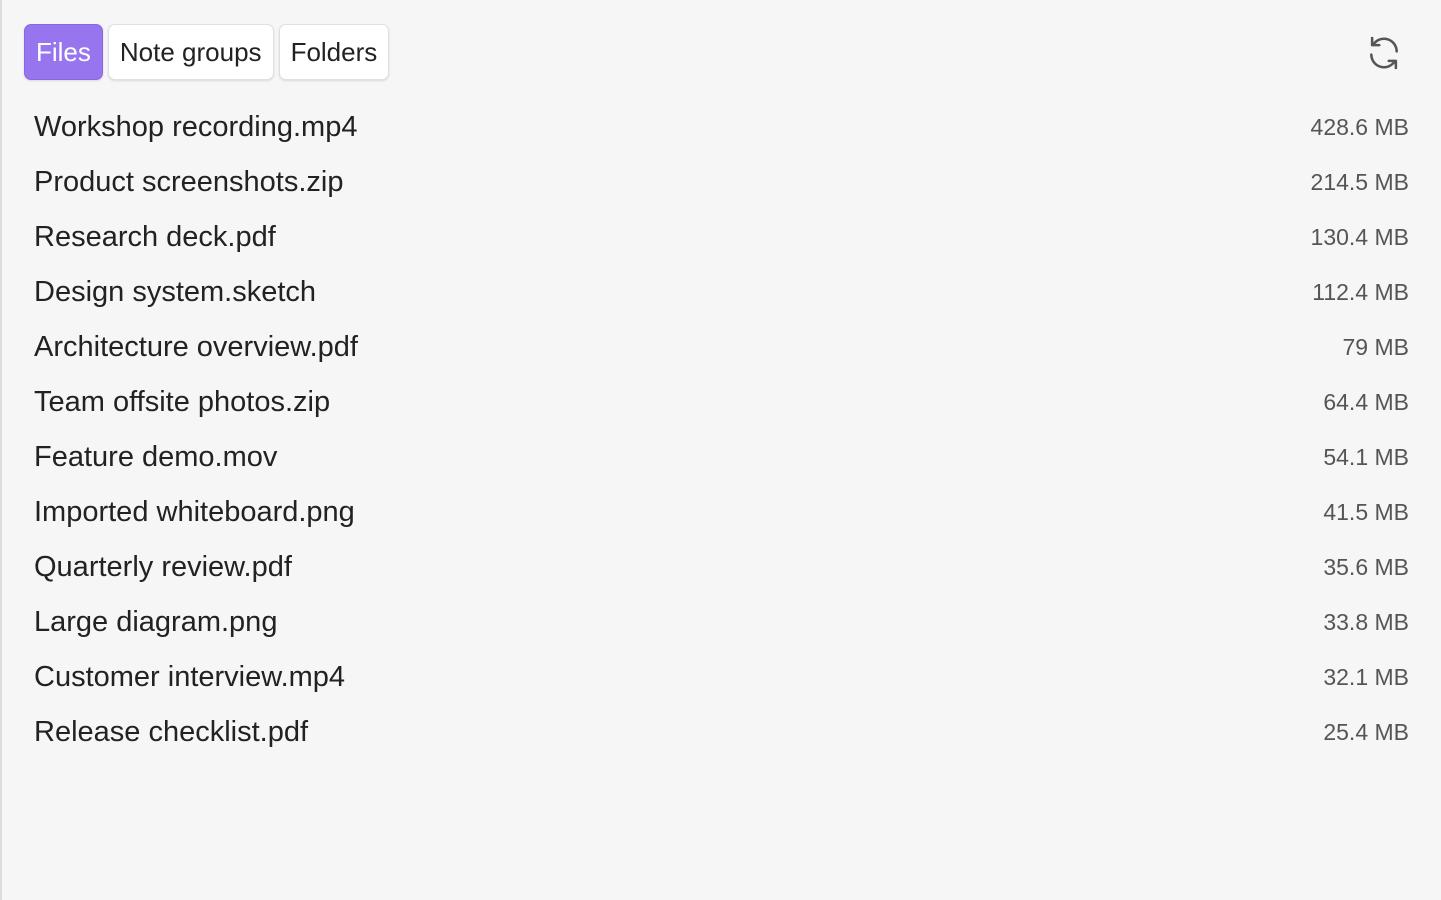  I want to click on file-size: 33.8 MB, so click(1366, 622).